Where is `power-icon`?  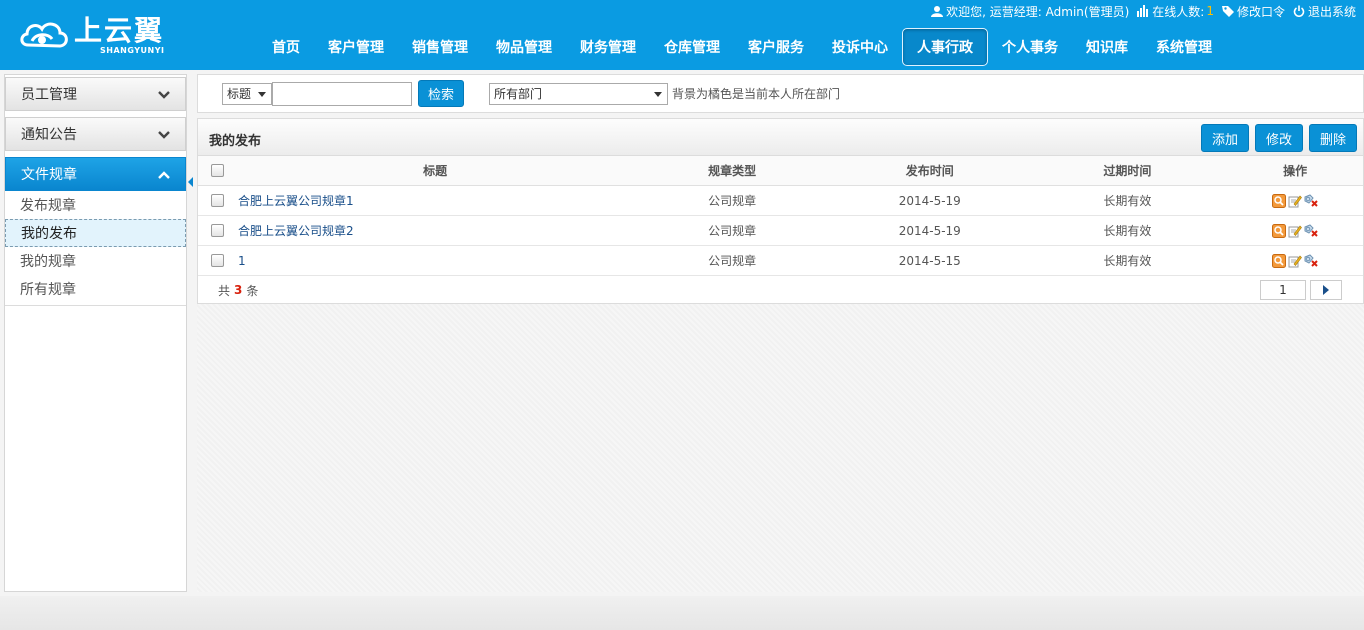 power-icon is located at coordinates (1299, 11).